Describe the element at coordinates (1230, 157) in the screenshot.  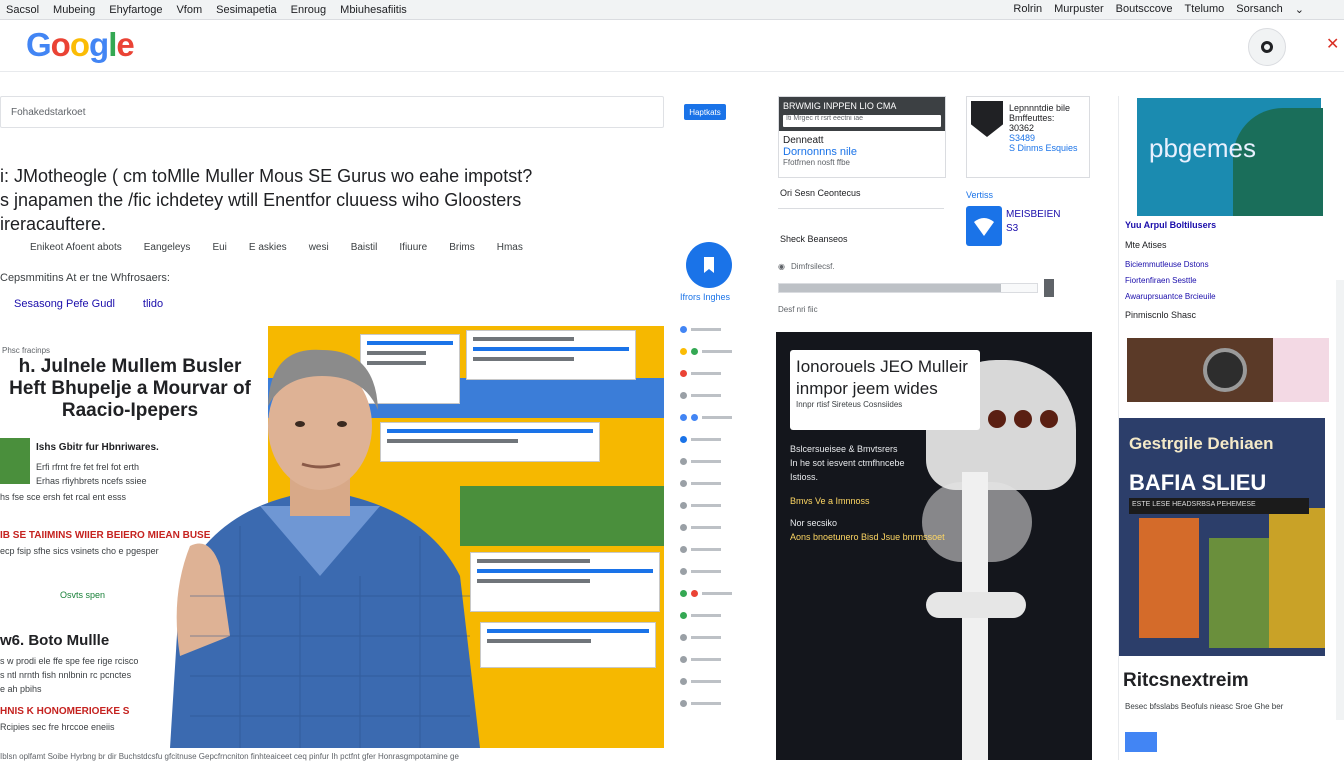
I see `promo-banner: pbgemes` at that location.